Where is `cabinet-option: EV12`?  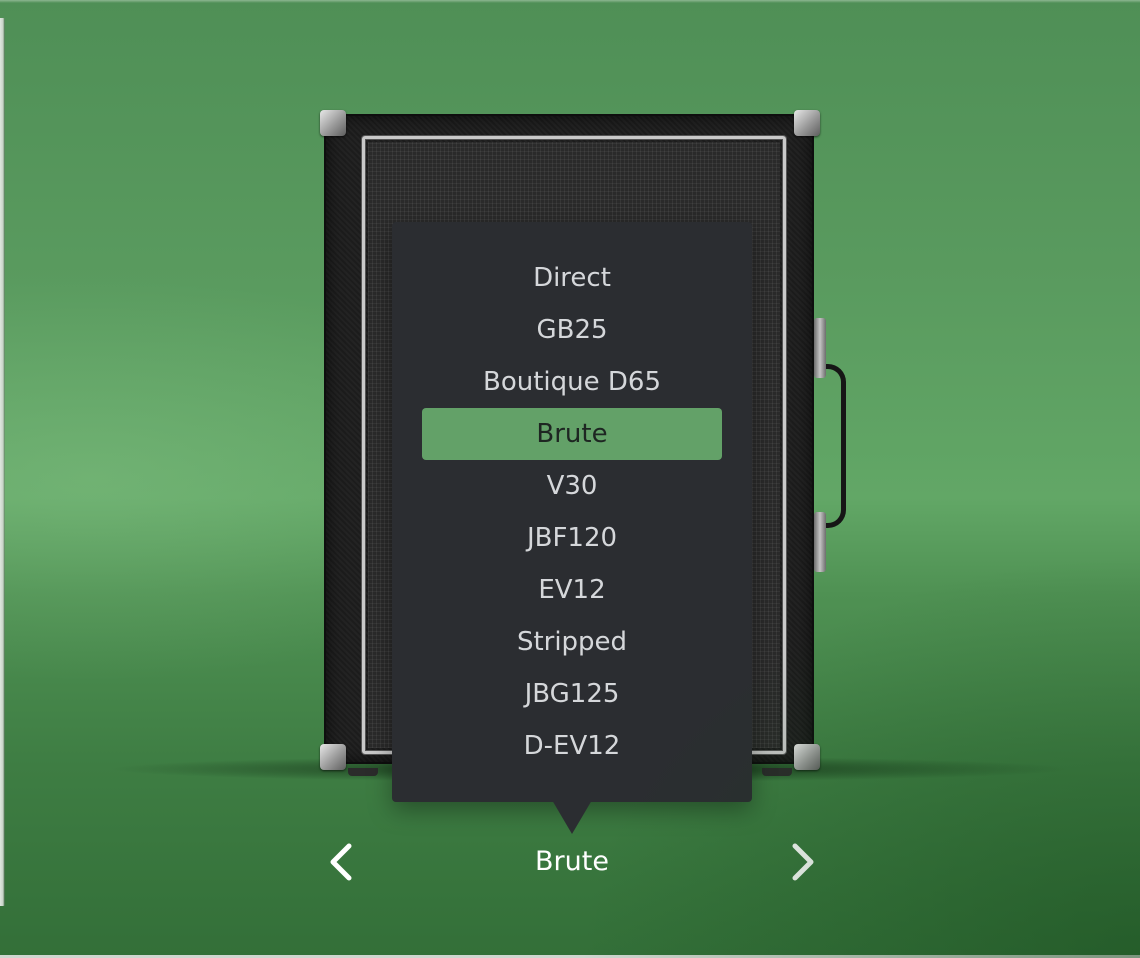
cabinet-option: EV12 is located at coordinates (572, 590).